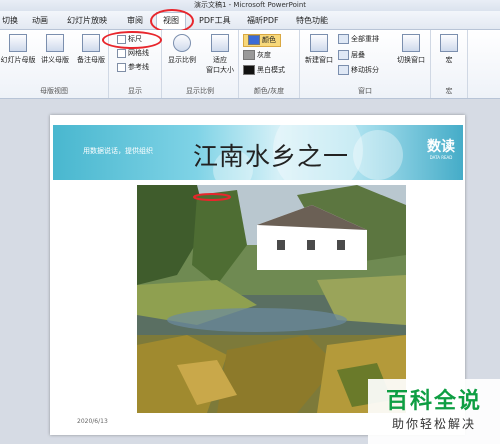 The width and height of the screenshot is (500, 444). I want to click on black-white-button: 黑白模式, so click(264, 70).